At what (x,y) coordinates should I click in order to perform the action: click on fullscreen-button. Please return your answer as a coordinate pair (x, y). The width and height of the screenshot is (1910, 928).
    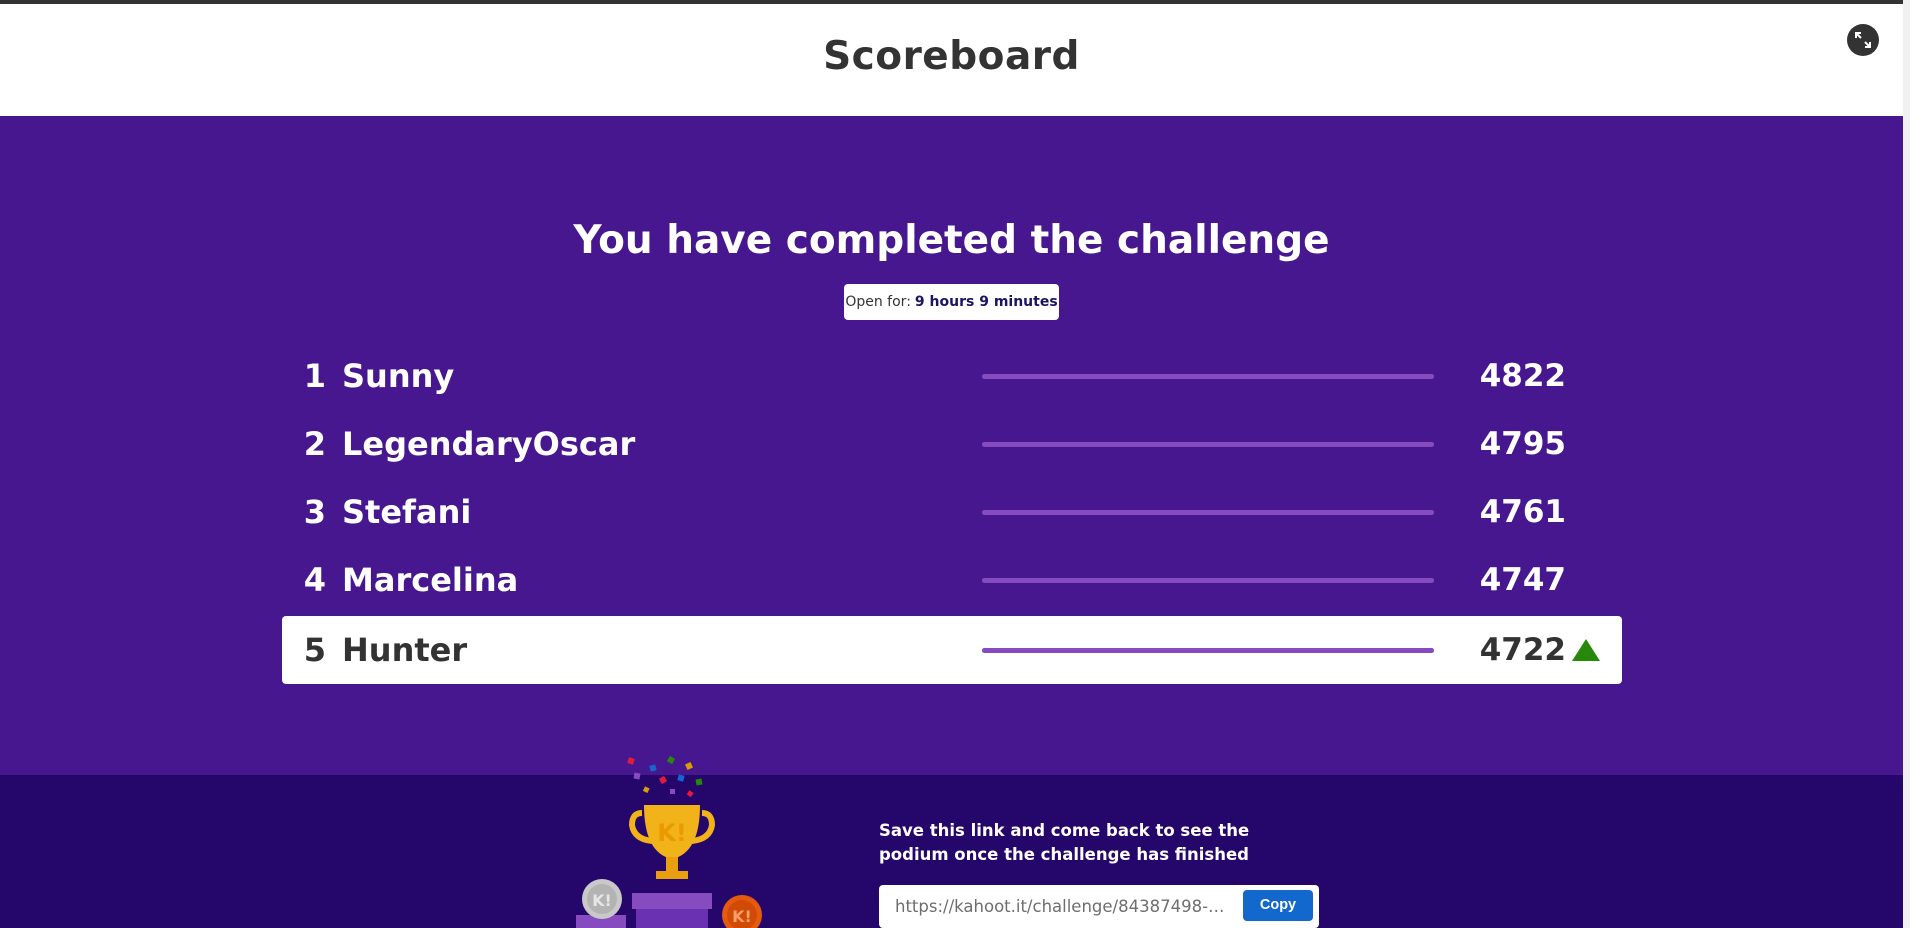
    Looking at the image, I should click on (1863, 40).